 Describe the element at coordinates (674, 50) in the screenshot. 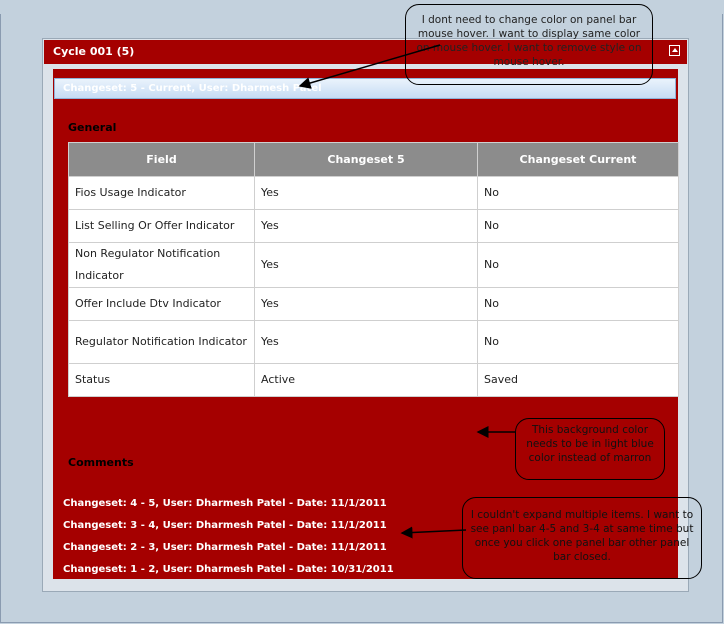

I see `collapse-icon` at that location.